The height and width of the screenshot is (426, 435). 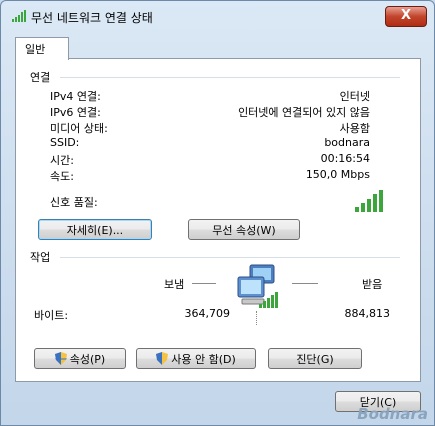 What do you see at coordinates (230, 257) in the screenshot?
I see `activity-separator` at bounding box center [230, 257].